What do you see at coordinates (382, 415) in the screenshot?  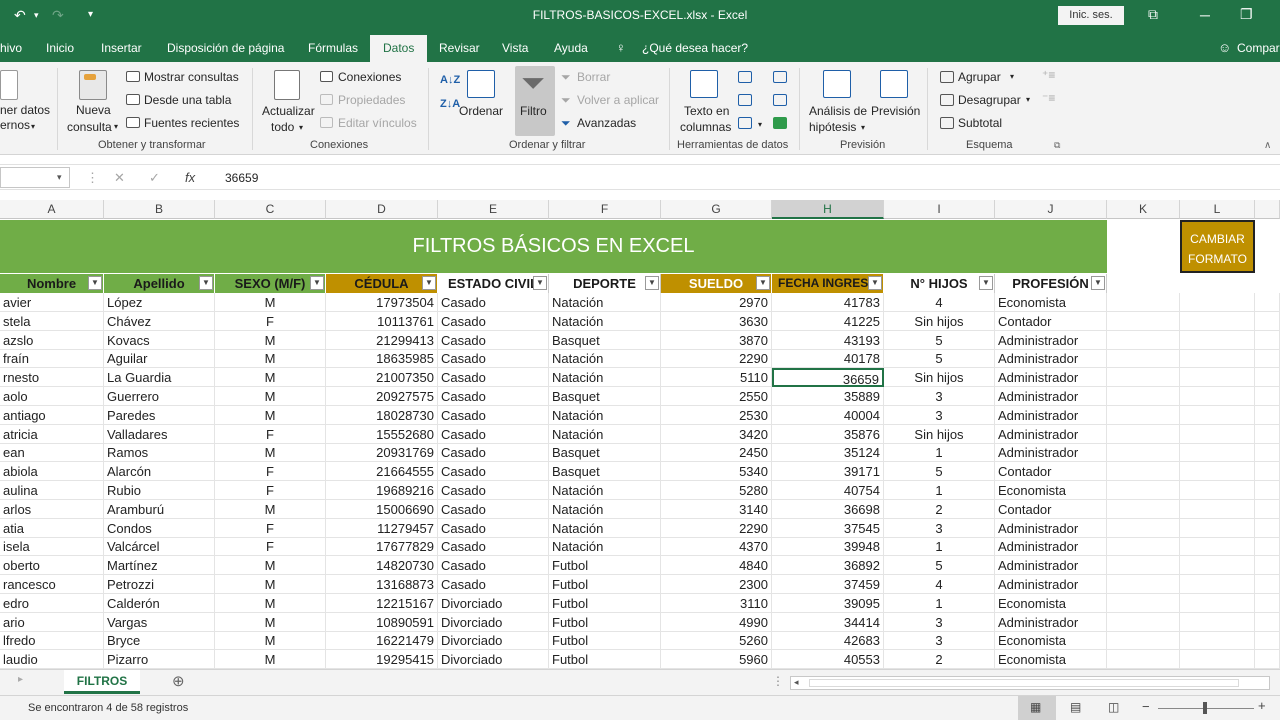 I see `cell-cedula: 18028730` at bounding box center [382, 415].